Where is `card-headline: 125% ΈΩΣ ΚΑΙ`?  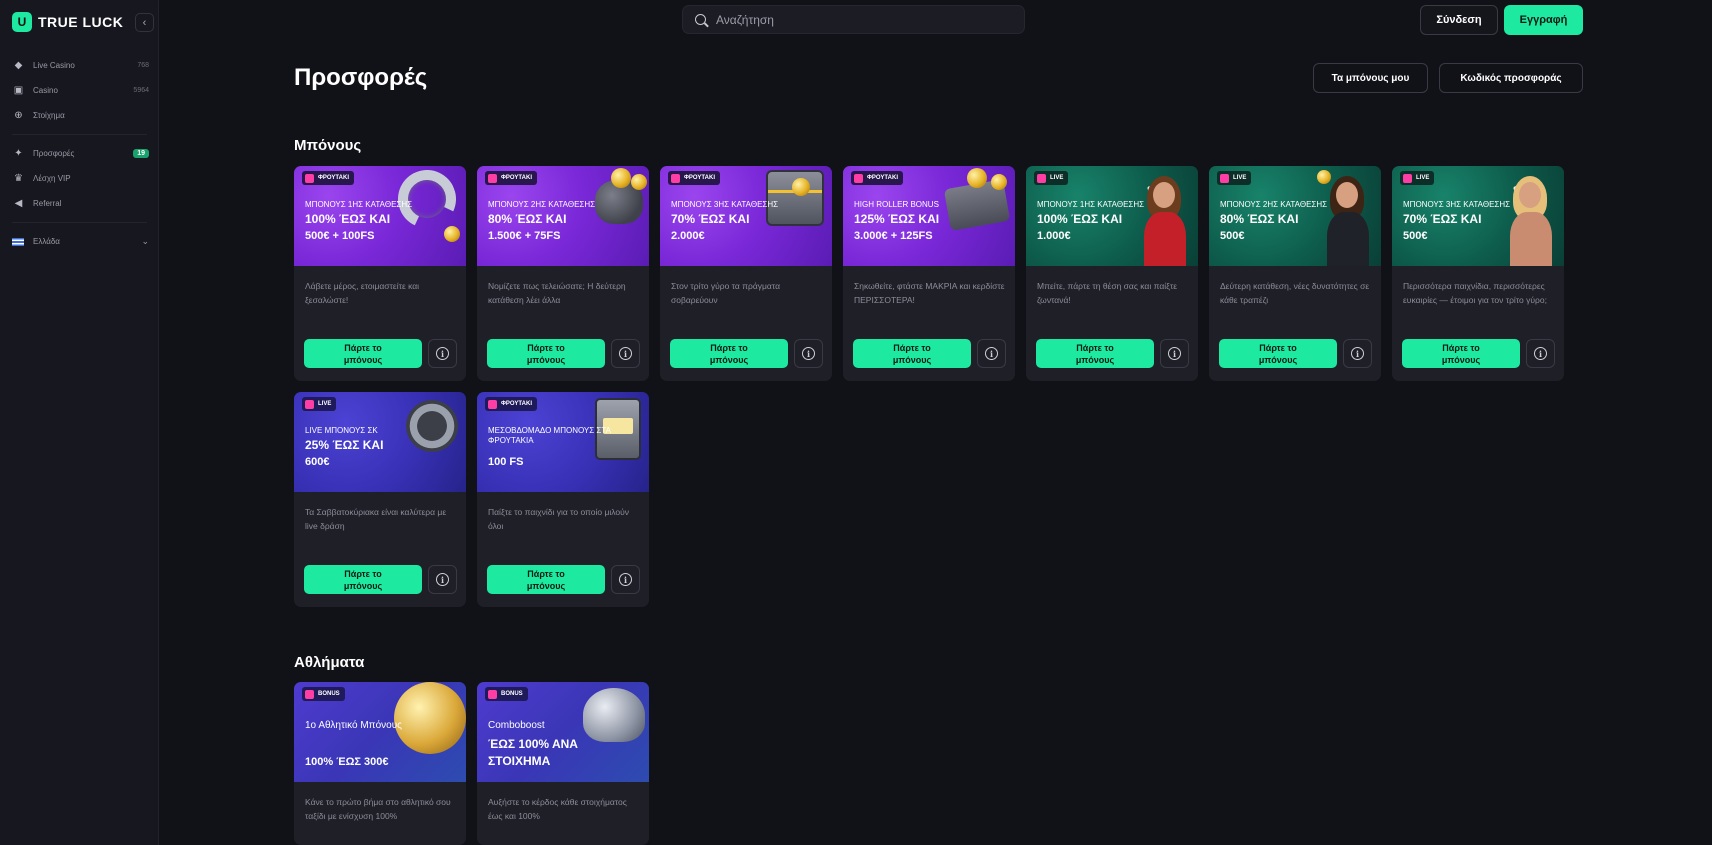
card-headline: 125% ΈΩΣ ΚΑΙ is located at coordinates (897, 219).